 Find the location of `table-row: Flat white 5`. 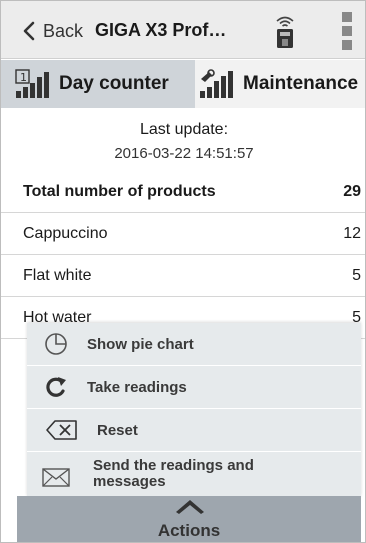

table-row: Flat white 5 is located at coordinates (183, 276).